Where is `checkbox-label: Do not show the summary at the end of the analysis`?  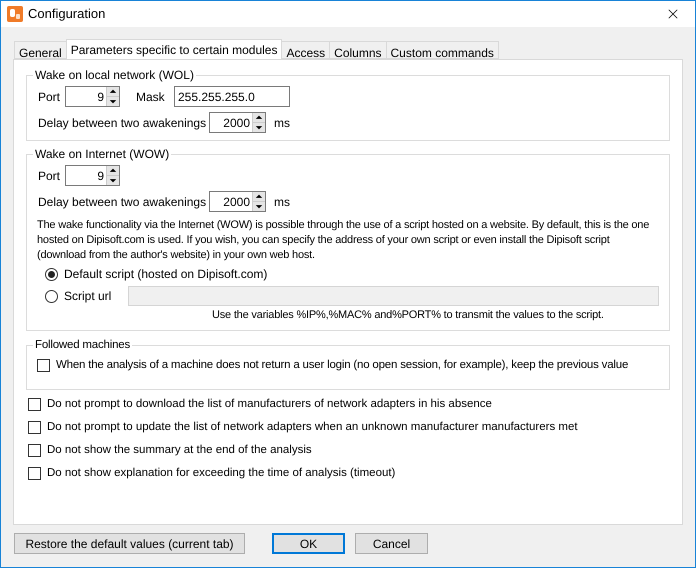
checkbox-label: Do not show the summary at the end of the analysis is located at coordinates (179, 450).